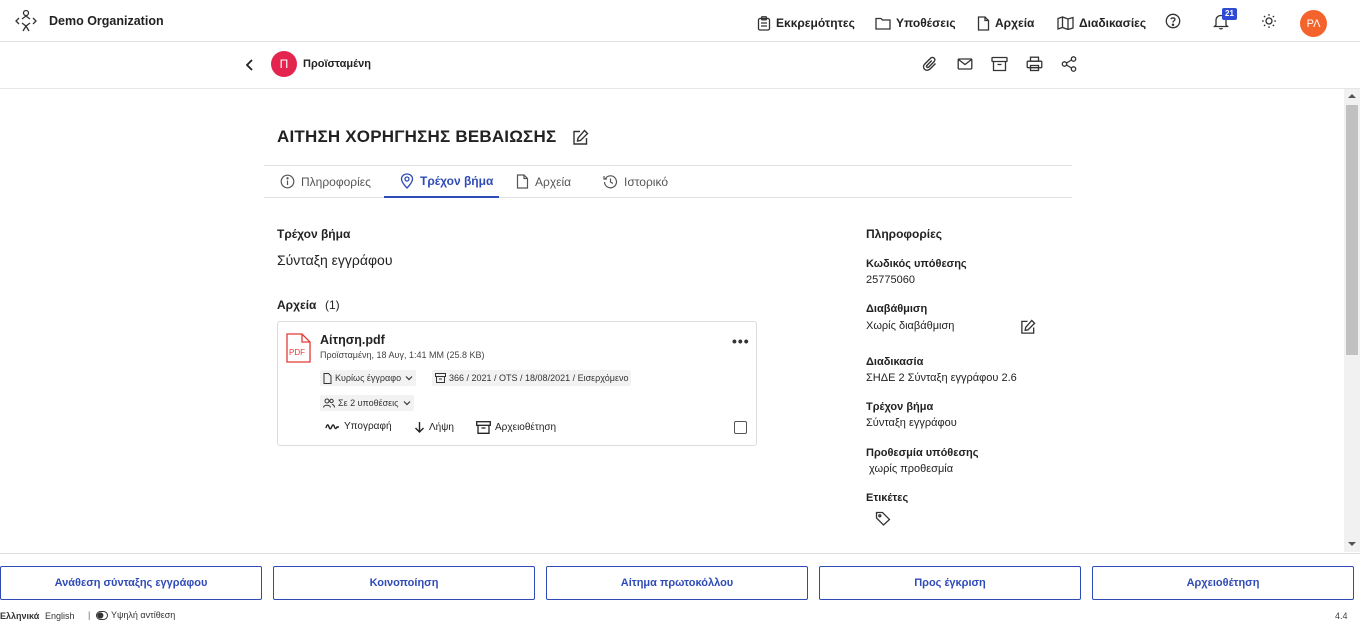 This screenshot has height=624, width=1360. What do you see at coordinates (297, 352) in the screenshot?
I see `pdf-label: PDF` at bounding box center [297, 352].